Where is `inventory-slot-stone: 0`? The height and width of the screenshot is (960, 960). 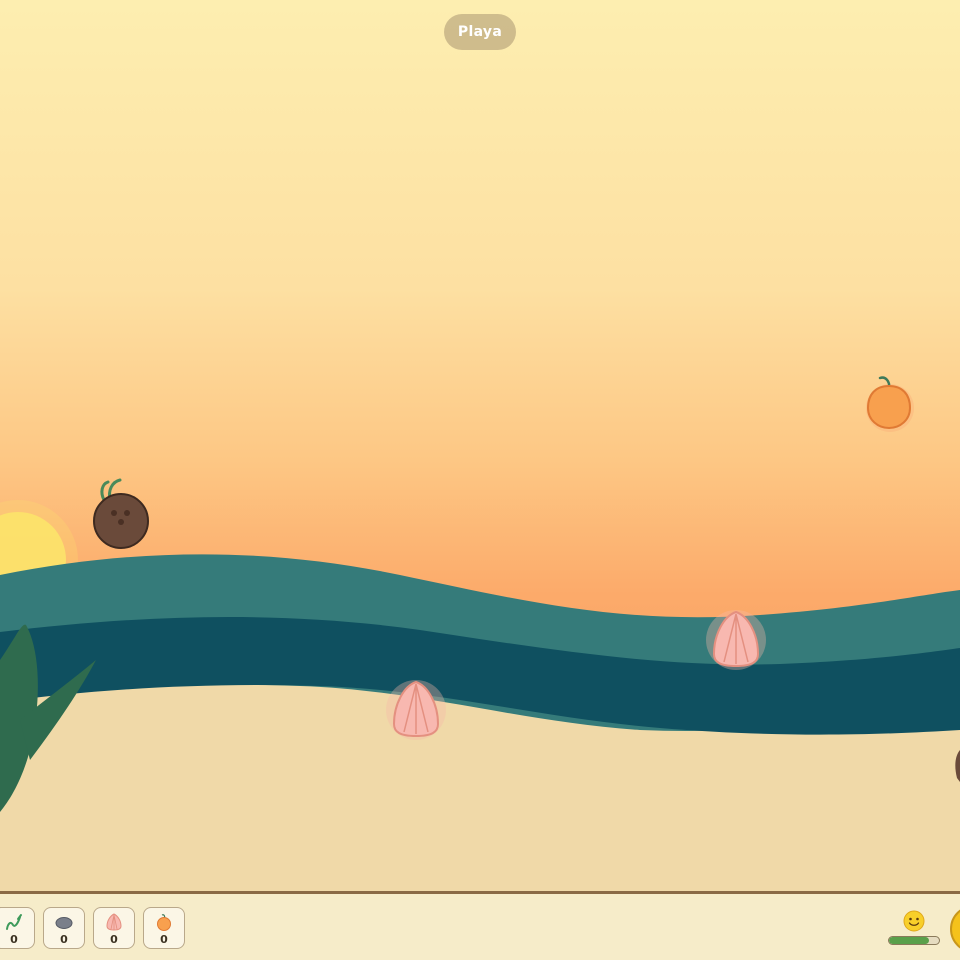
inventory-slot-stone: 0 is located at coordinates (64, 928).